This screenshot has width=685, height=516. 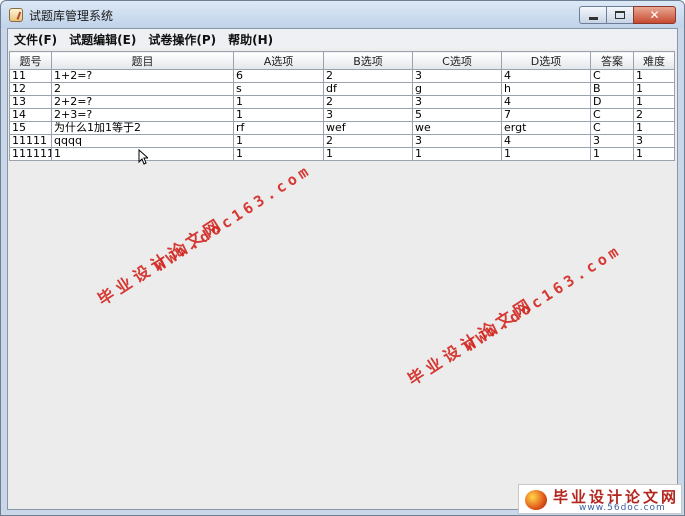 I want to click on cell-id: 14, so click(x=30, y=115).